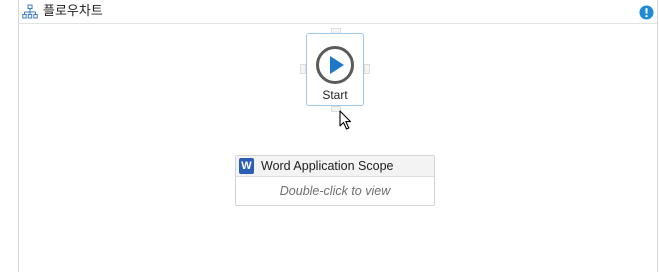  What do you see at coordinates (246, 166) in the screenshot?
I see `word-icon: W` at bounding box center [246, 166].